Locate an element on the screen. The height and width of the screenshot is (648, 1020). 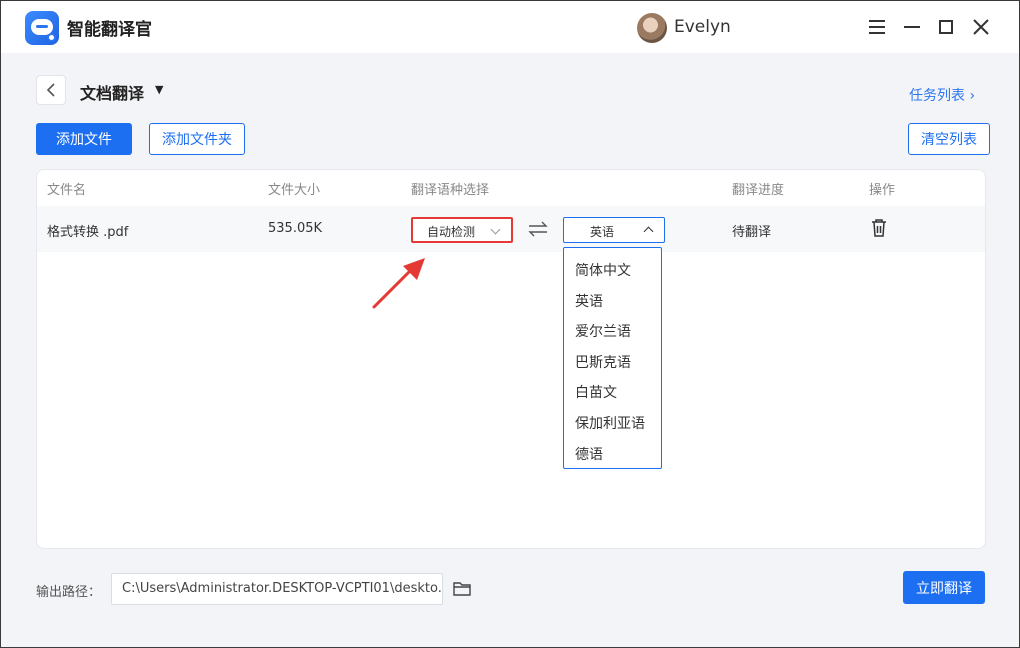
table-header: 文件名 文件大小 翻译语种选择 翻译进度 操作 is located at coordinates (511, 188).